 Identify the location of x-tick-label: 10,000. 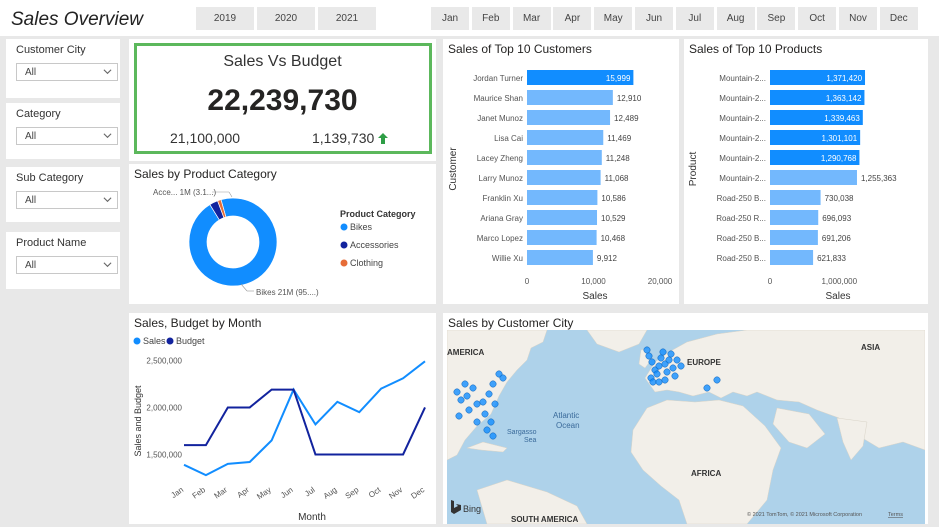
(593, 281).